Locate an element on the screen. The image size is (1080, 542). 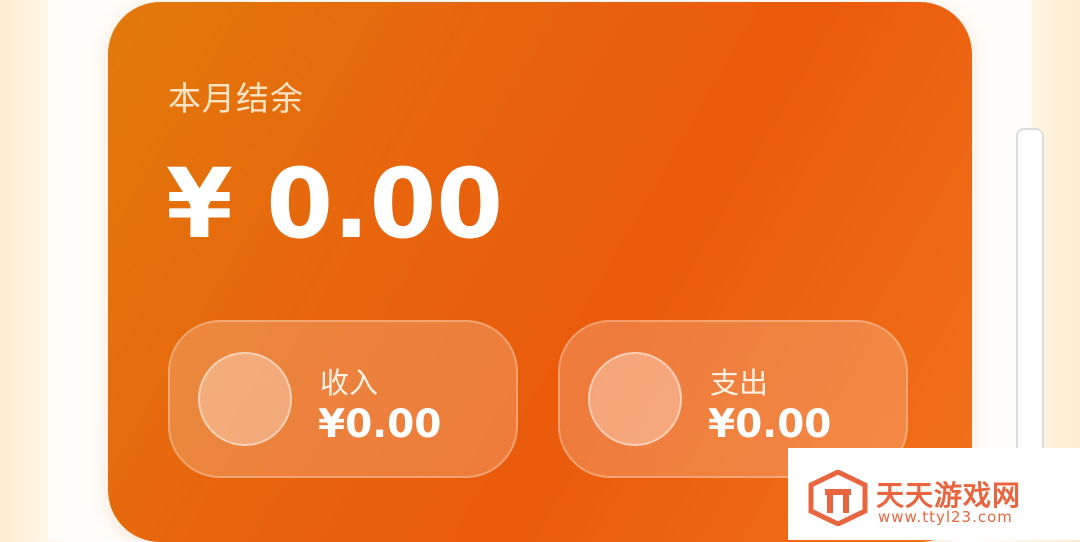
watermark: 天天游戏网 www.ttyl23.com is located at coordinates (934, 494).